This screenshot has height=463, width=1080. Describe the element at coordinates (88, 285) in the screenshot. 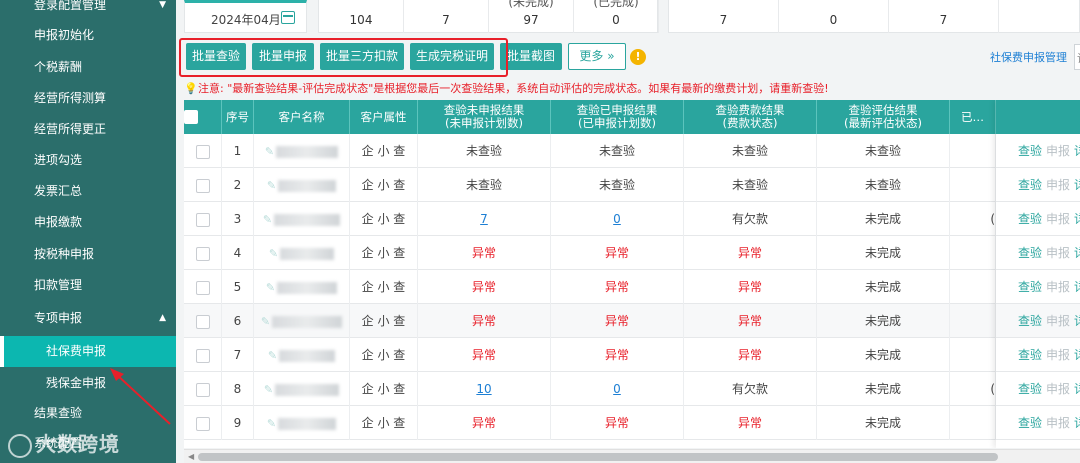

I see `sidebar-item-9: 扣款管理` at that location.